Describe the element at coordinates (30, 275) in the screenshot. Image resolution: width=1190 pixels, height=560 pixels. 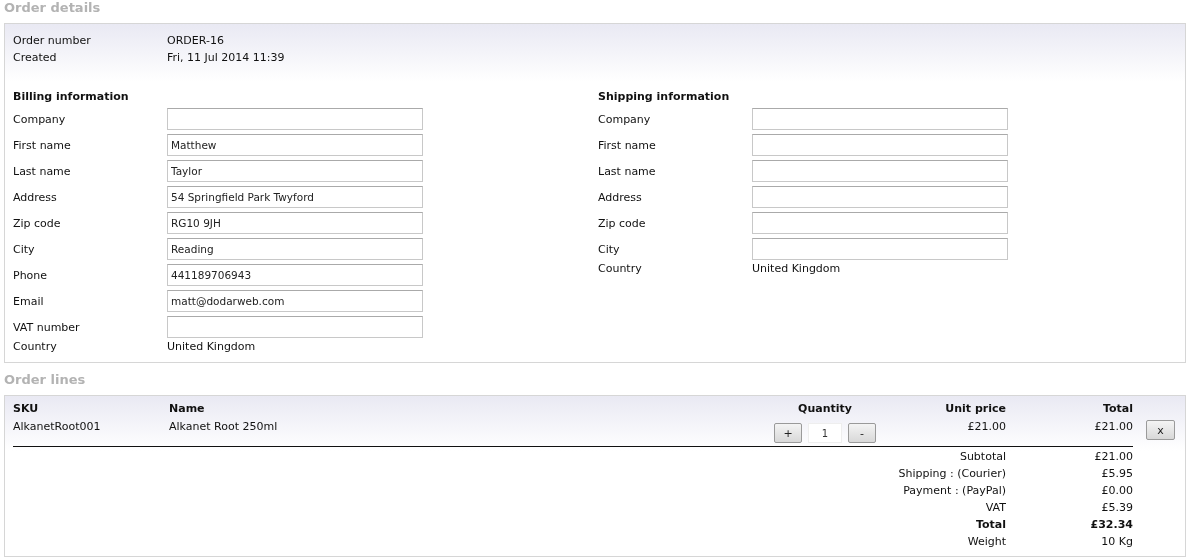
I see `field-label: Phone` at that location.